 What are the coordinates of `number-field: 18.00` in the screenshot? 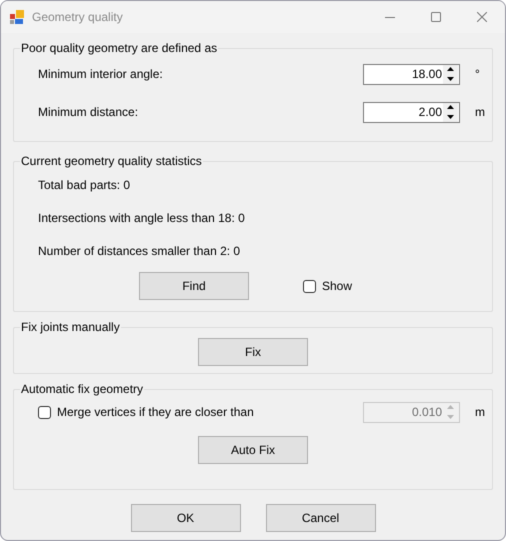 It's located at (411, 74).